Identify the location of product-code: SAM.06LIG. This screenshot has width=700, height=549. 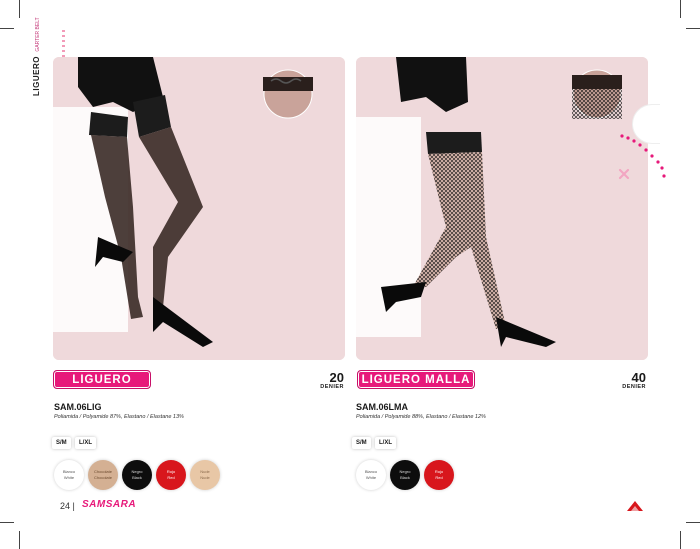
(78, 407).